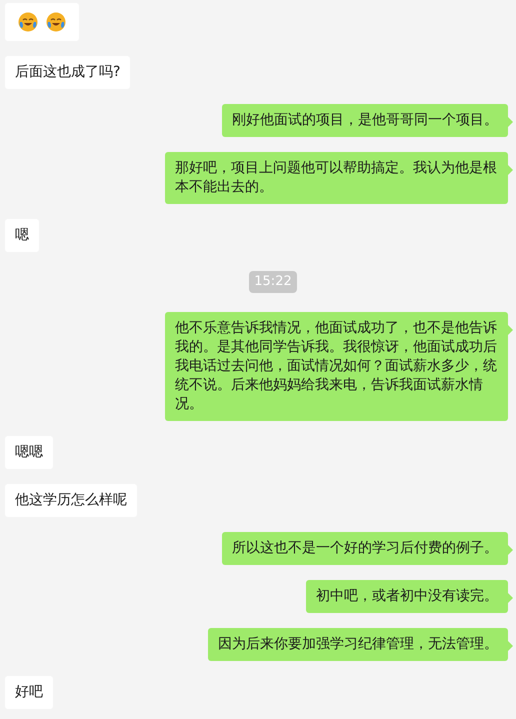  What do you see at coordinates (407, 596) in the screenshot?
I see `message-bubble: 初中吧，或者初中没有读完。` at bounding box center [407, 596].